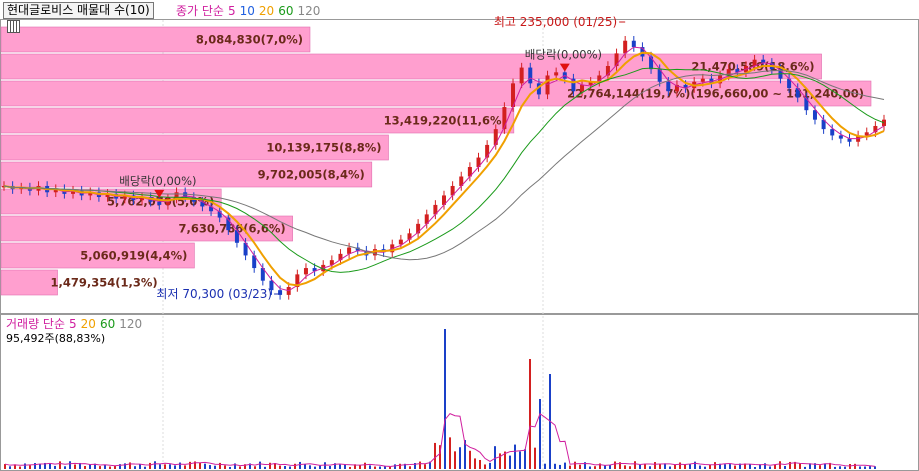 The width and height of the screenshot is (919, 471). Describe the element at coordinates (107, 324) in the screenshot. I see `vol-ma-60-label: 60` at that location.